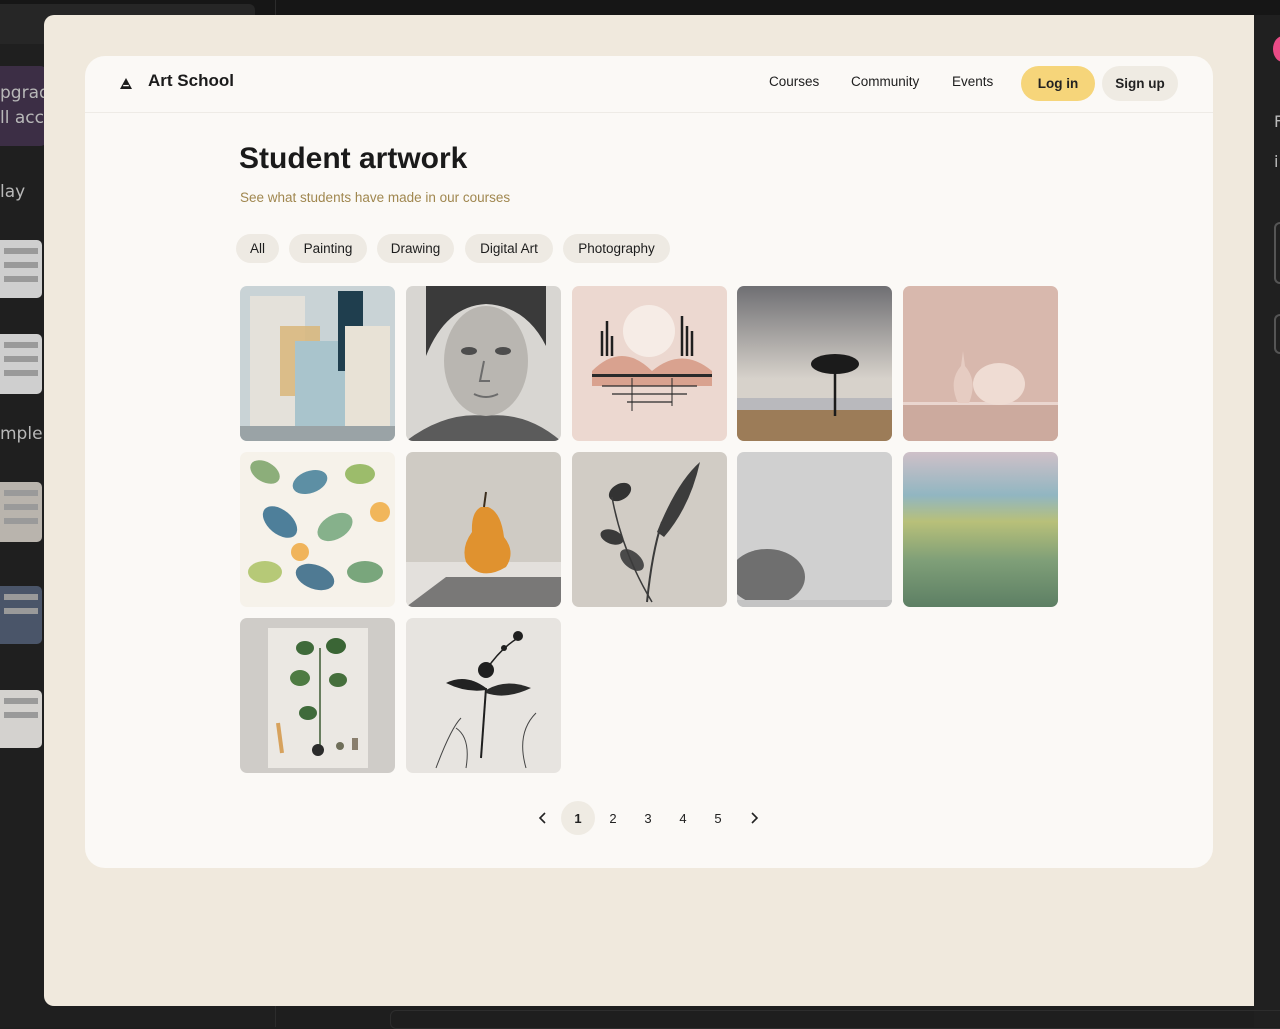 The image size is (1280, 1029). What do you see at coordinates (885, 81) in the screenshot?
I see `nav-link-community: Community` at bounding box center [885, 81].